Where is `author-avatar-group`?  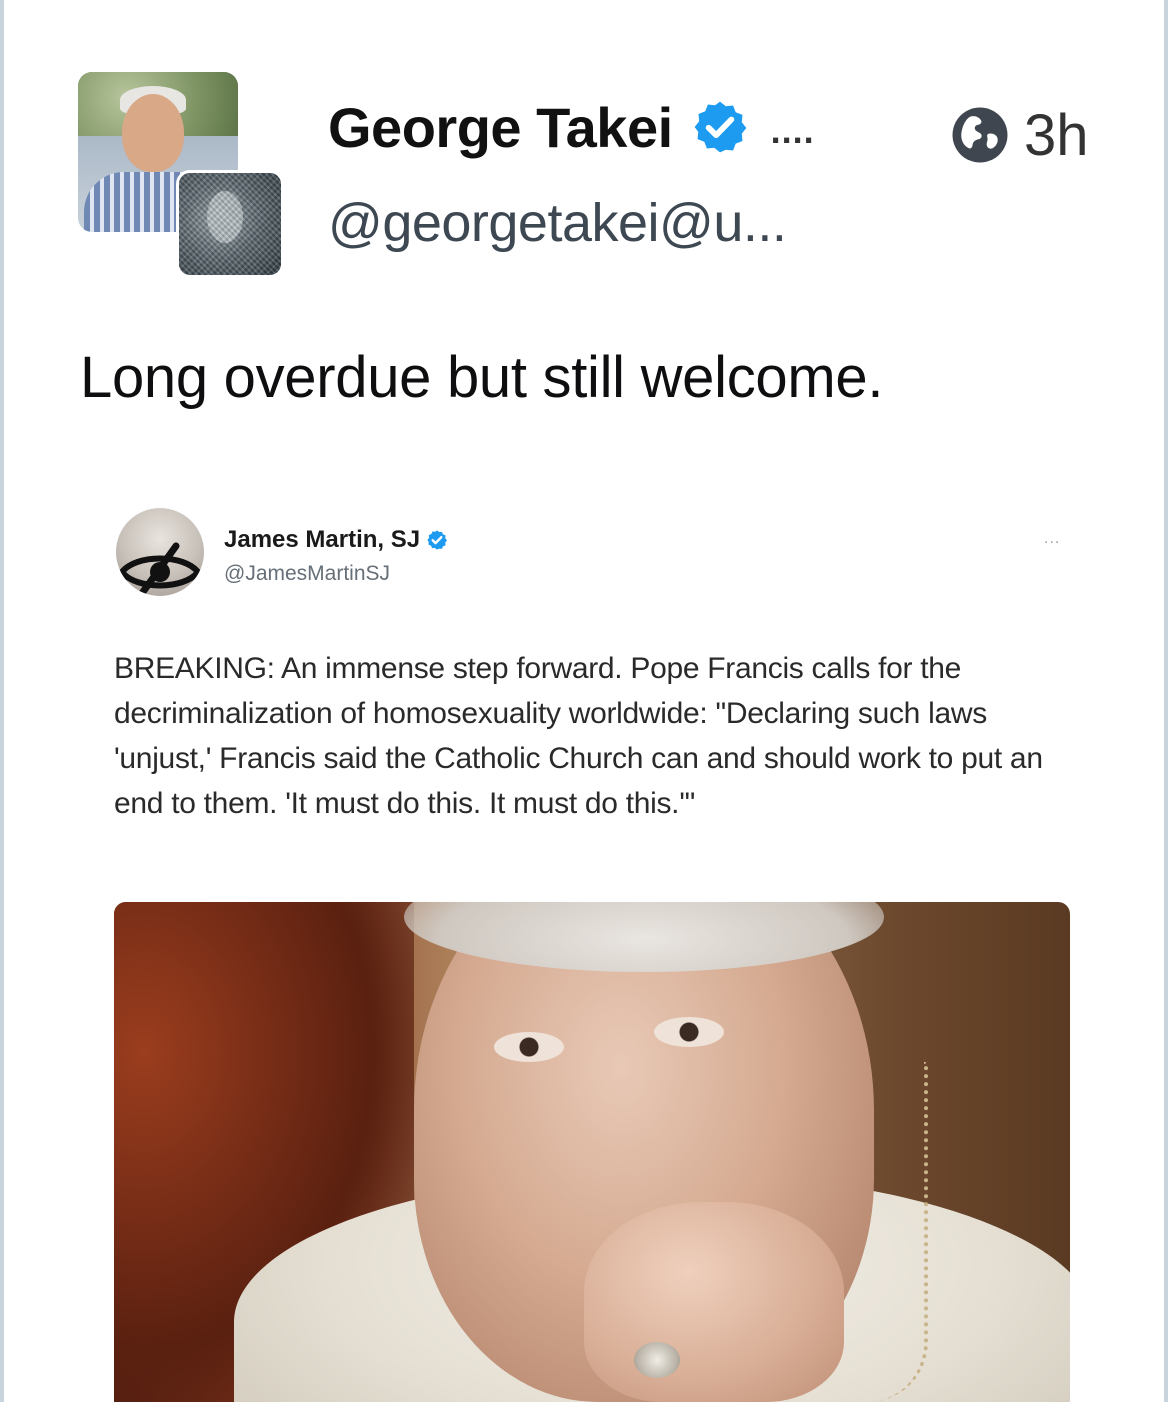
author-avatar-group is located at coordinates (181, 175).